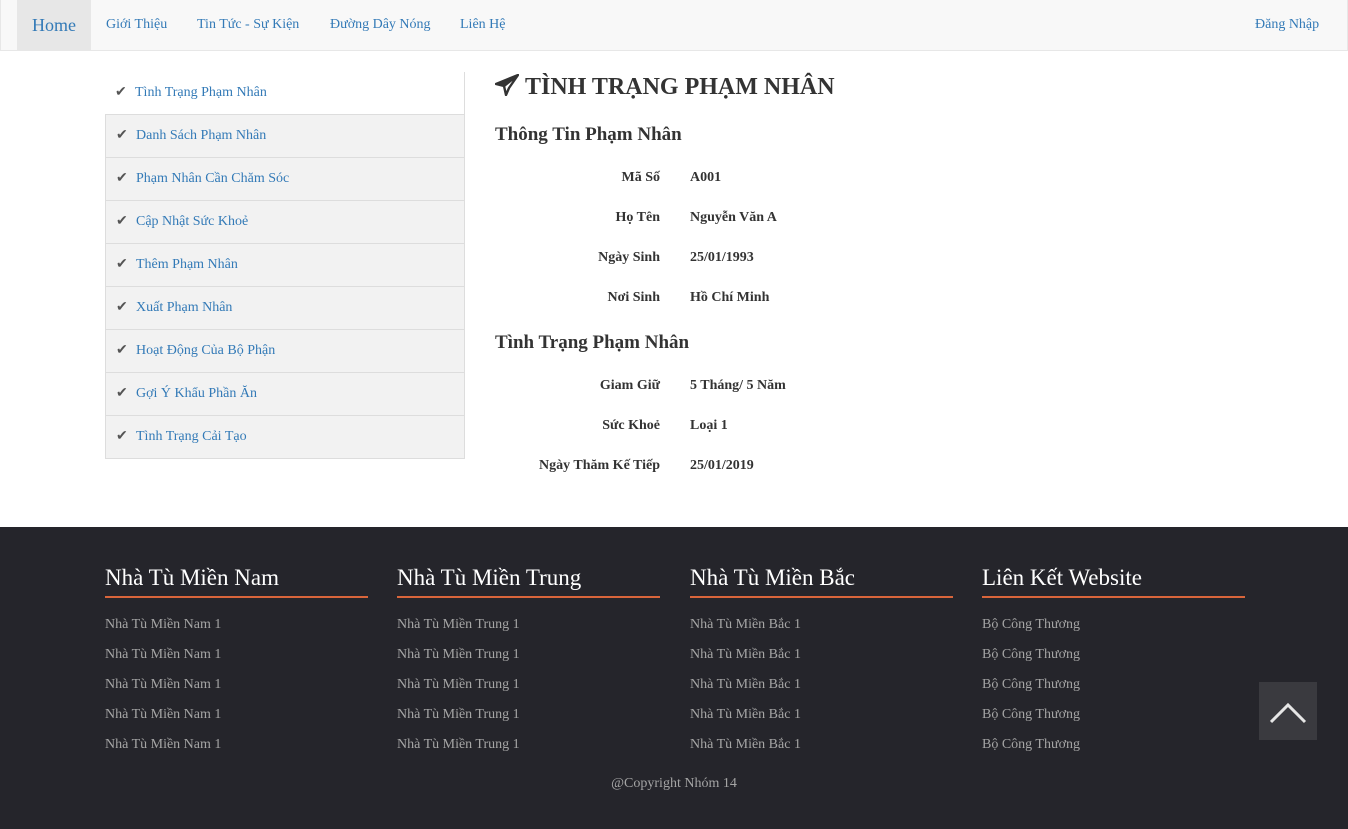 This screenshot has width=1348, height=829. What do you see at coordinates (599, 465) in the screenshot?
I see `status-label: Ngày Thăm Kế Tiếp` at bounding box center [599, 465].